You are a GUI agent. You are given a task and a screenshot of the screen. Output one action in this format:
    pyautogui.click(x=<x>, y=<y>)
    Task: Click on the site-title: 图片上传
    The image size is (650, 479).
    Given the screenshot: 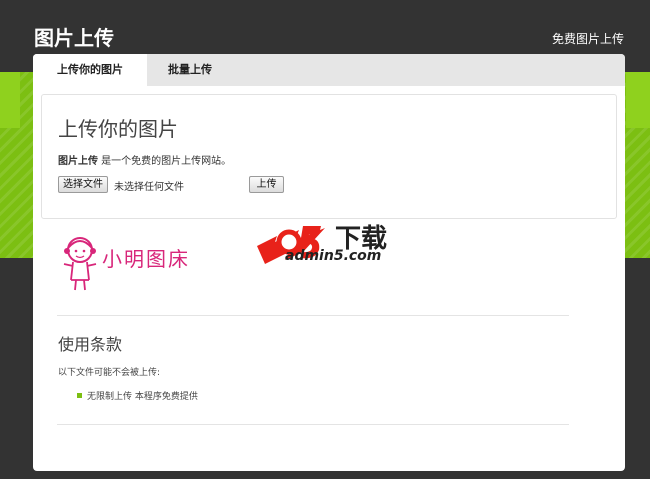 What is the action you would take?
    pyautogui.click(x=74, y=36)
    